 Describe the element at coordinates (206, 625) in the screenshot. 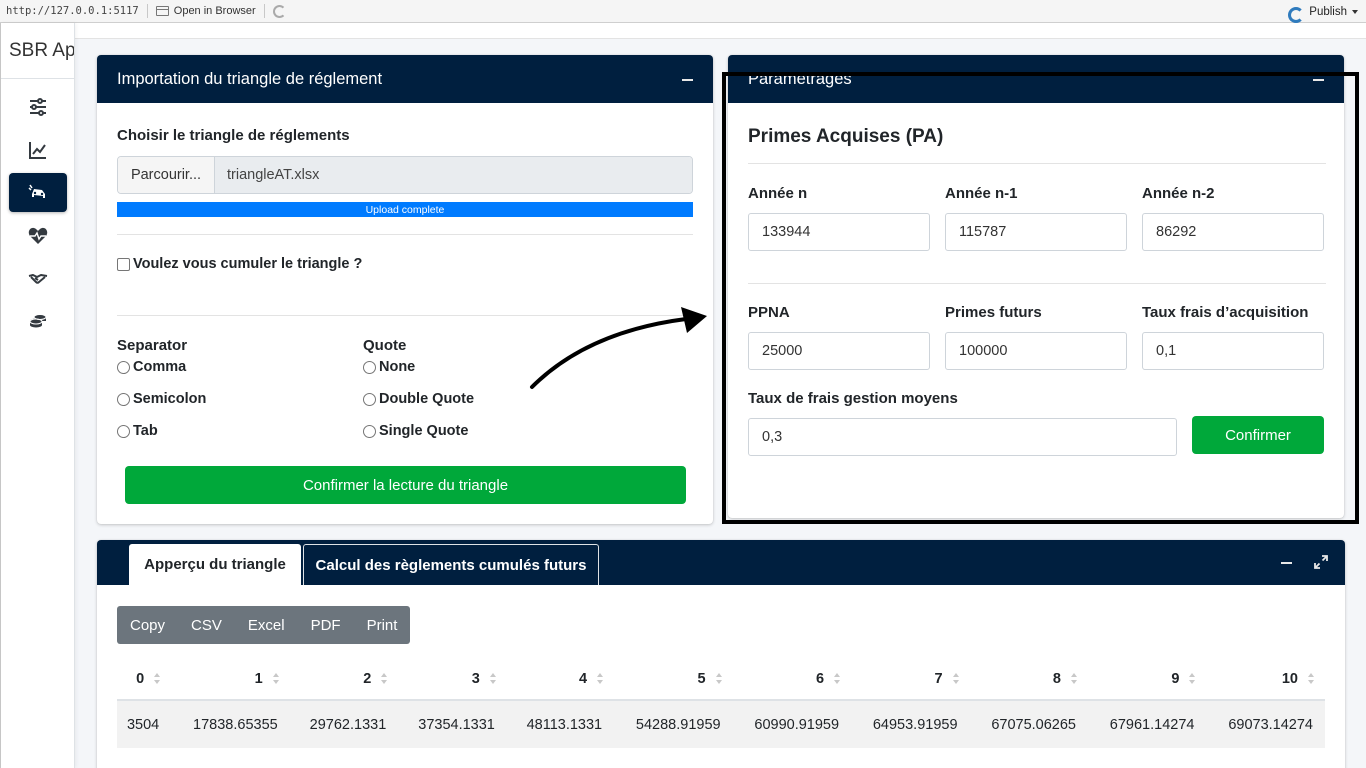

I see `csv-button: CSV` at that location.